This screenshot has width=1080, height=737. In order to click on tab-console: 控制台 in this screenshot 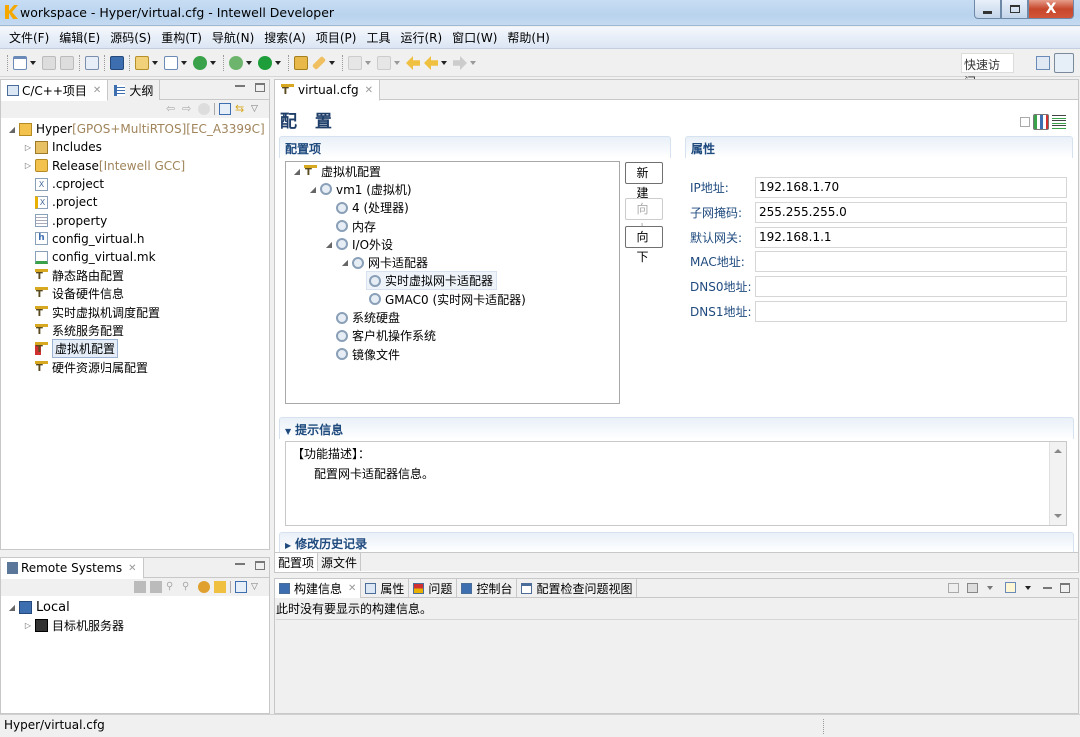, I will do `click(487, 588)`.